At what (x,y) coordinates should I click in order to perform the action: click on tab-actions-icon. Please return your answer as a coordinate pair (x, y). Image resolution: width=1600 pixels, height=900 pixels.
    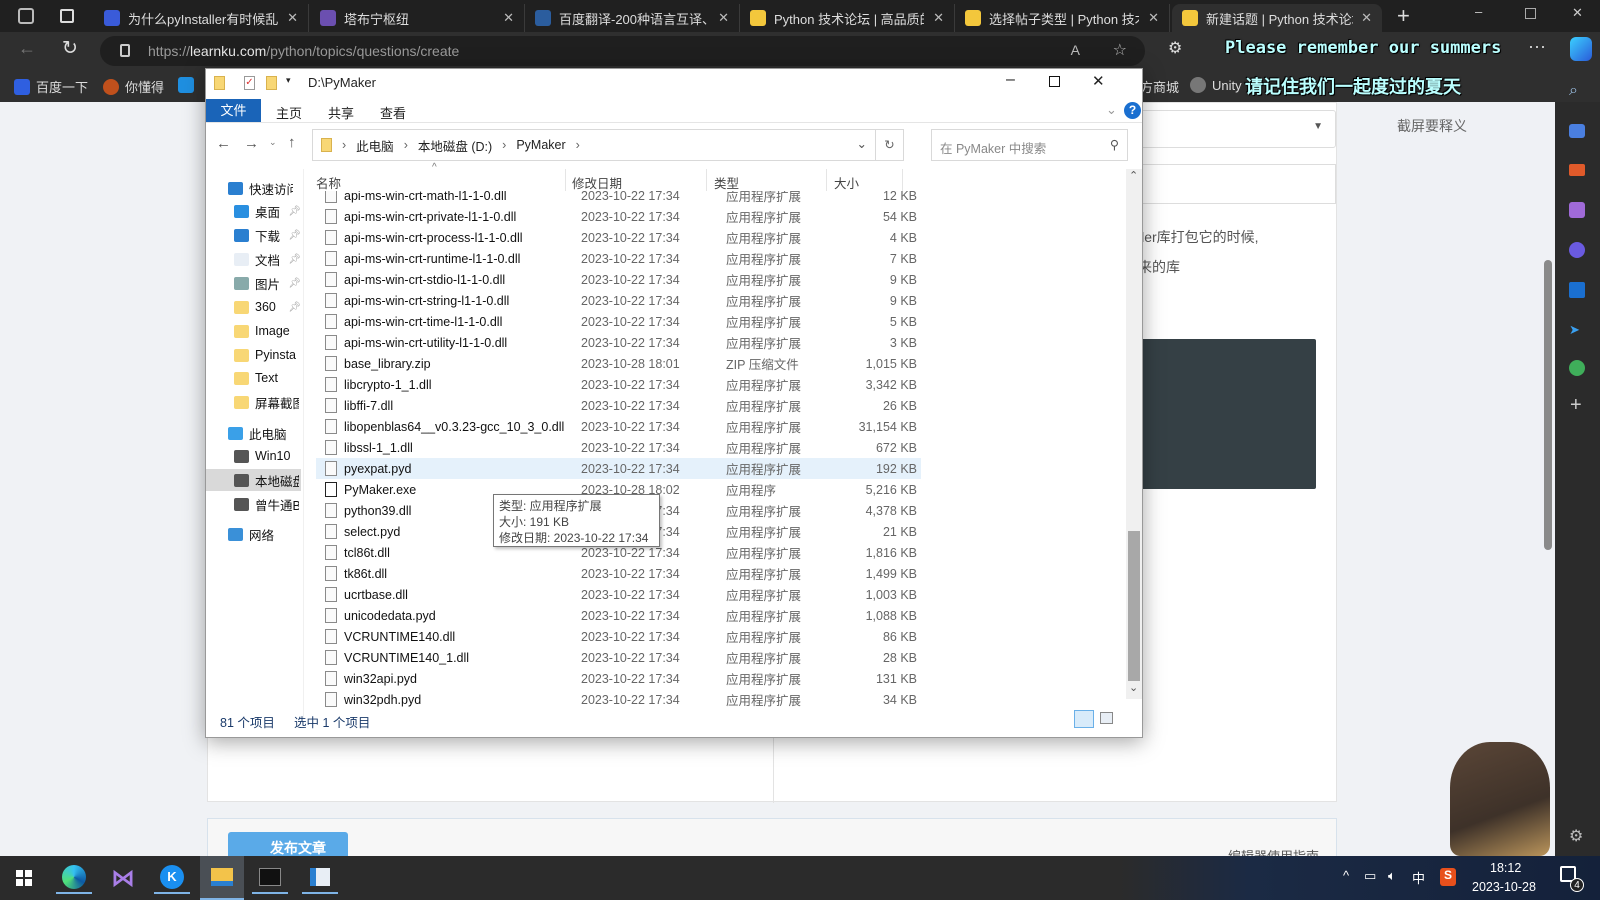
    Looking at the image, I should click on (67, 16).